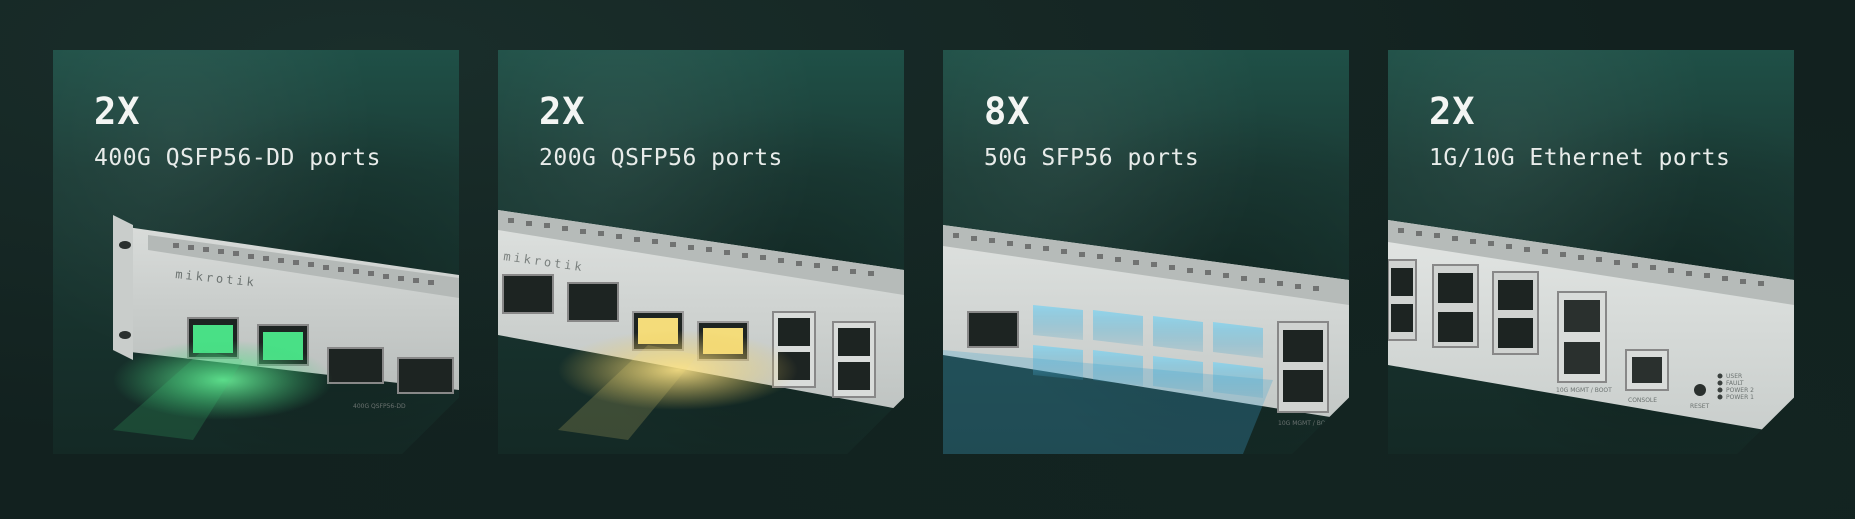 The image size is (1855, 519). What do you see at coordinates (1700, 406) in the screenshot?
I see `reset-label: RESET` at bounding box center [1700, 406].